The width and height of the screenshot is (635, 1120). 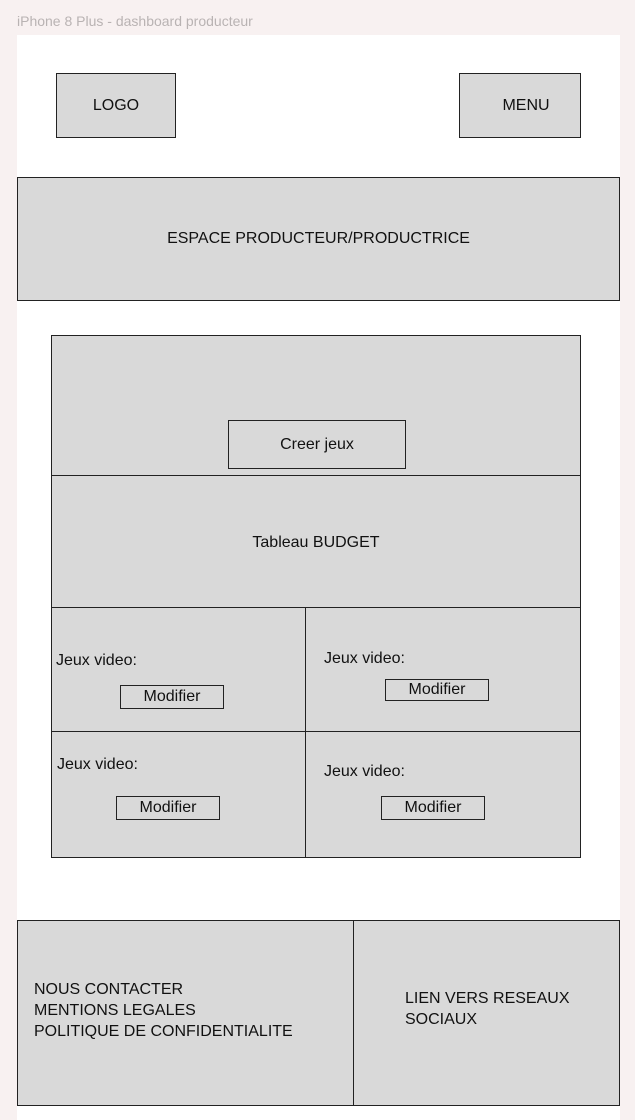 What do you see at coordinates (487, 998) in the screenshot?
I see `social-line: LIEN VERS RESEAUX` at bounding box center [487, 998].